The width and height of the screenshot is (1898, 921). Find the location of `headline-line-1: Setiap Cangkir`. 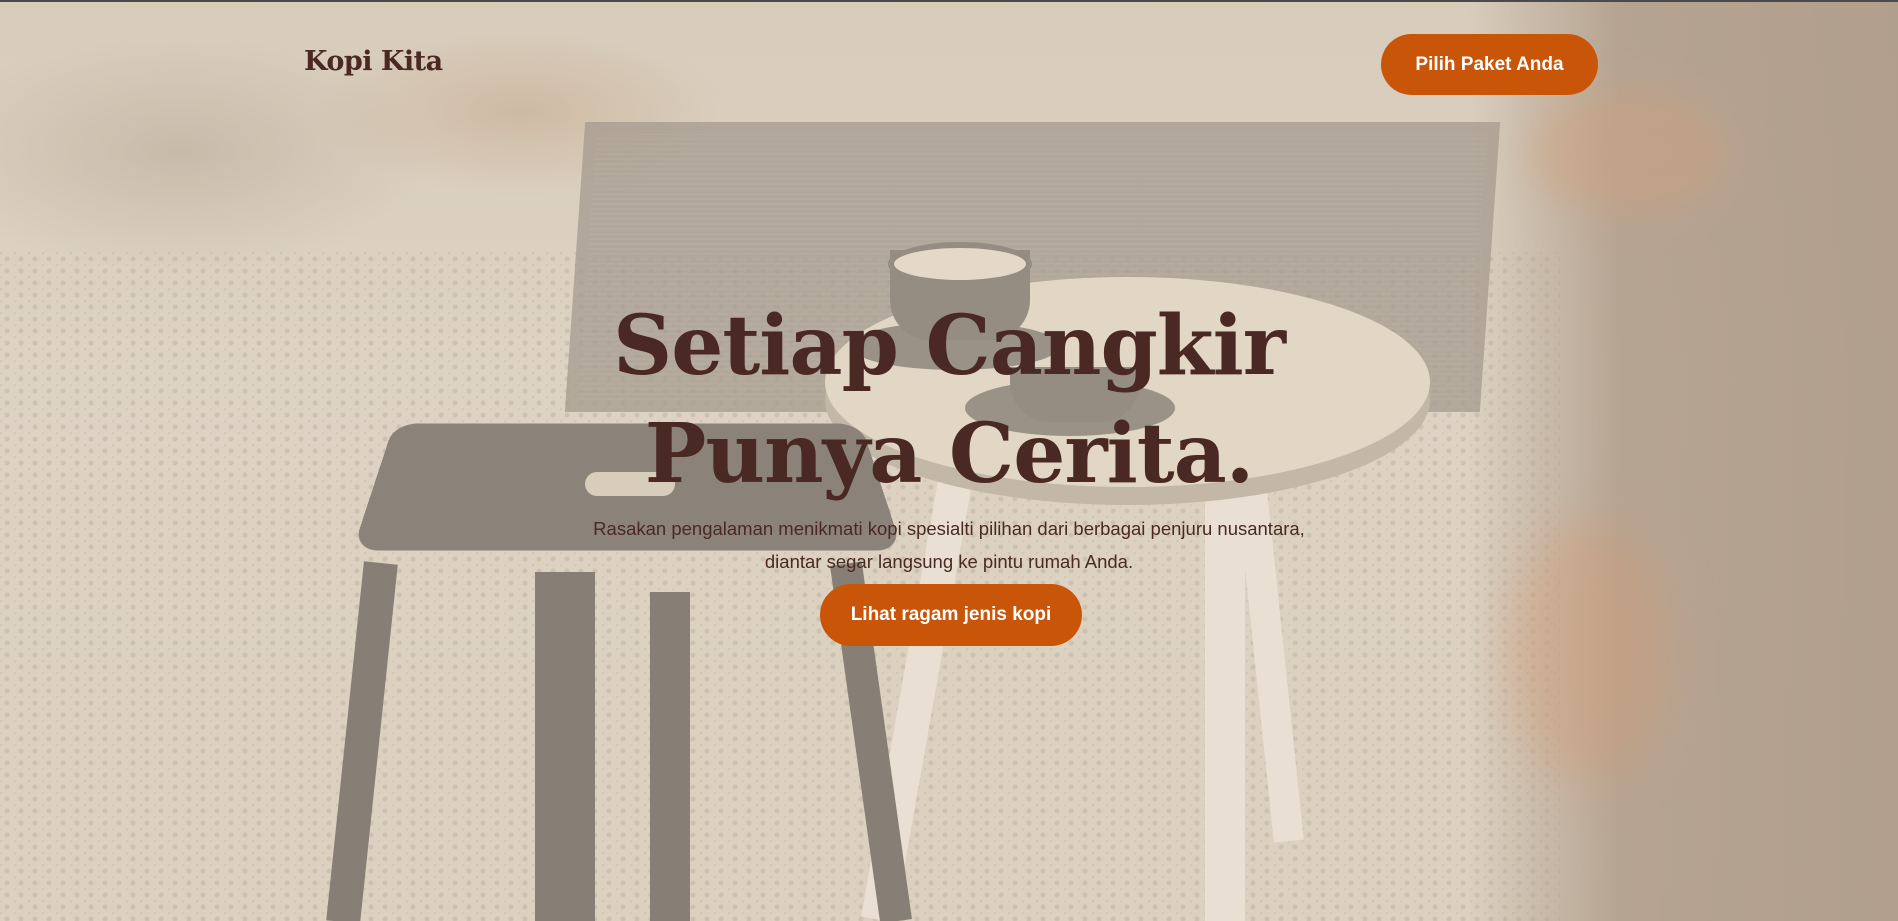

headline-line-1: Setiap Cangkir is located at coordinates (949, 346).